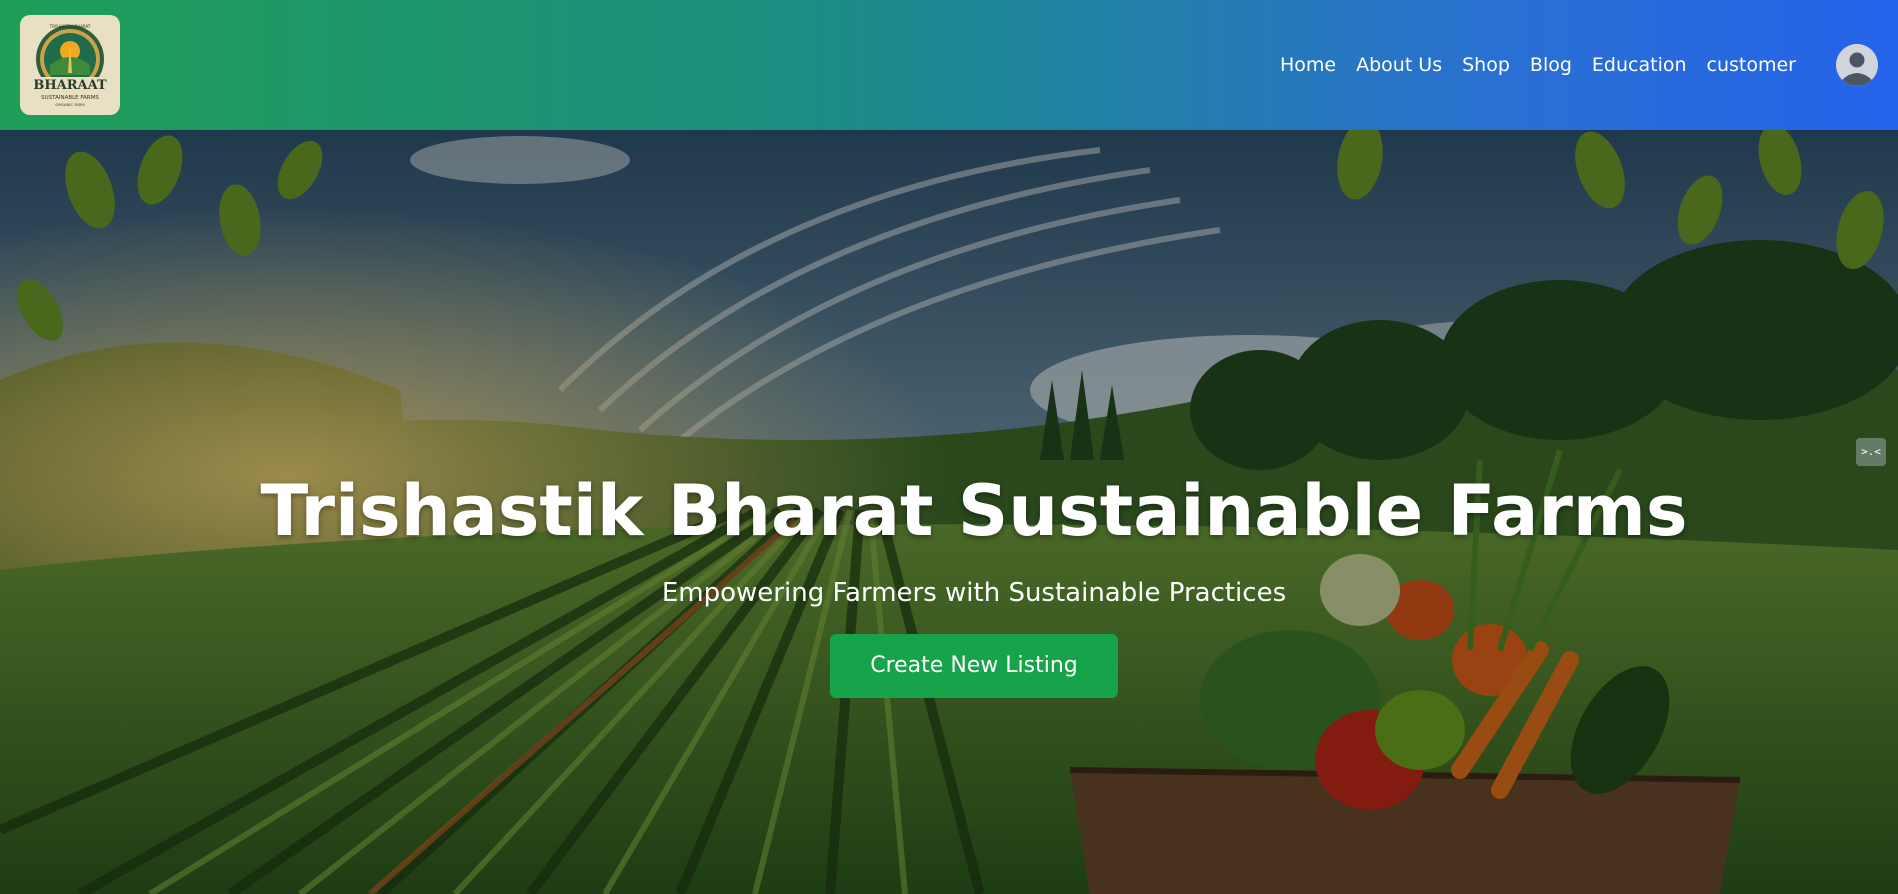  What do you see at coordinates (974, 666) in the screenshot?
I see `create-new-listing-button: Create New Listing` at bounding box center [974, 666].